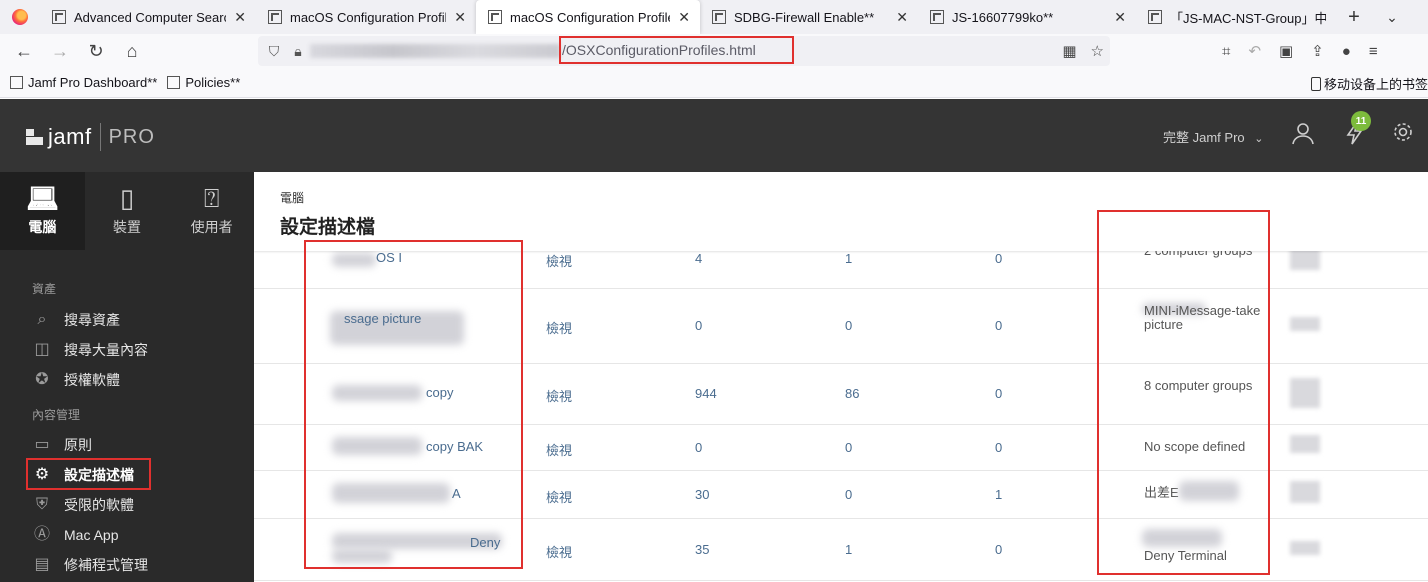 The width and height of the screenshot is (1428, 582). What do you see at coordinates (203, 82) in the screenshot?
I see `bookmark-item: Policies**` at bounding box center [203, 82].